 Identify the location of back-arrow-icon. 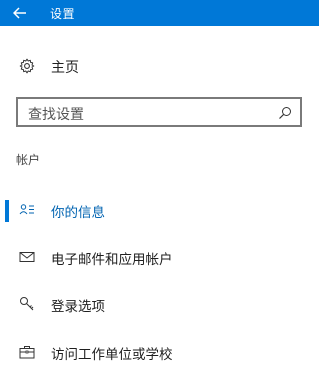
(20, 13).